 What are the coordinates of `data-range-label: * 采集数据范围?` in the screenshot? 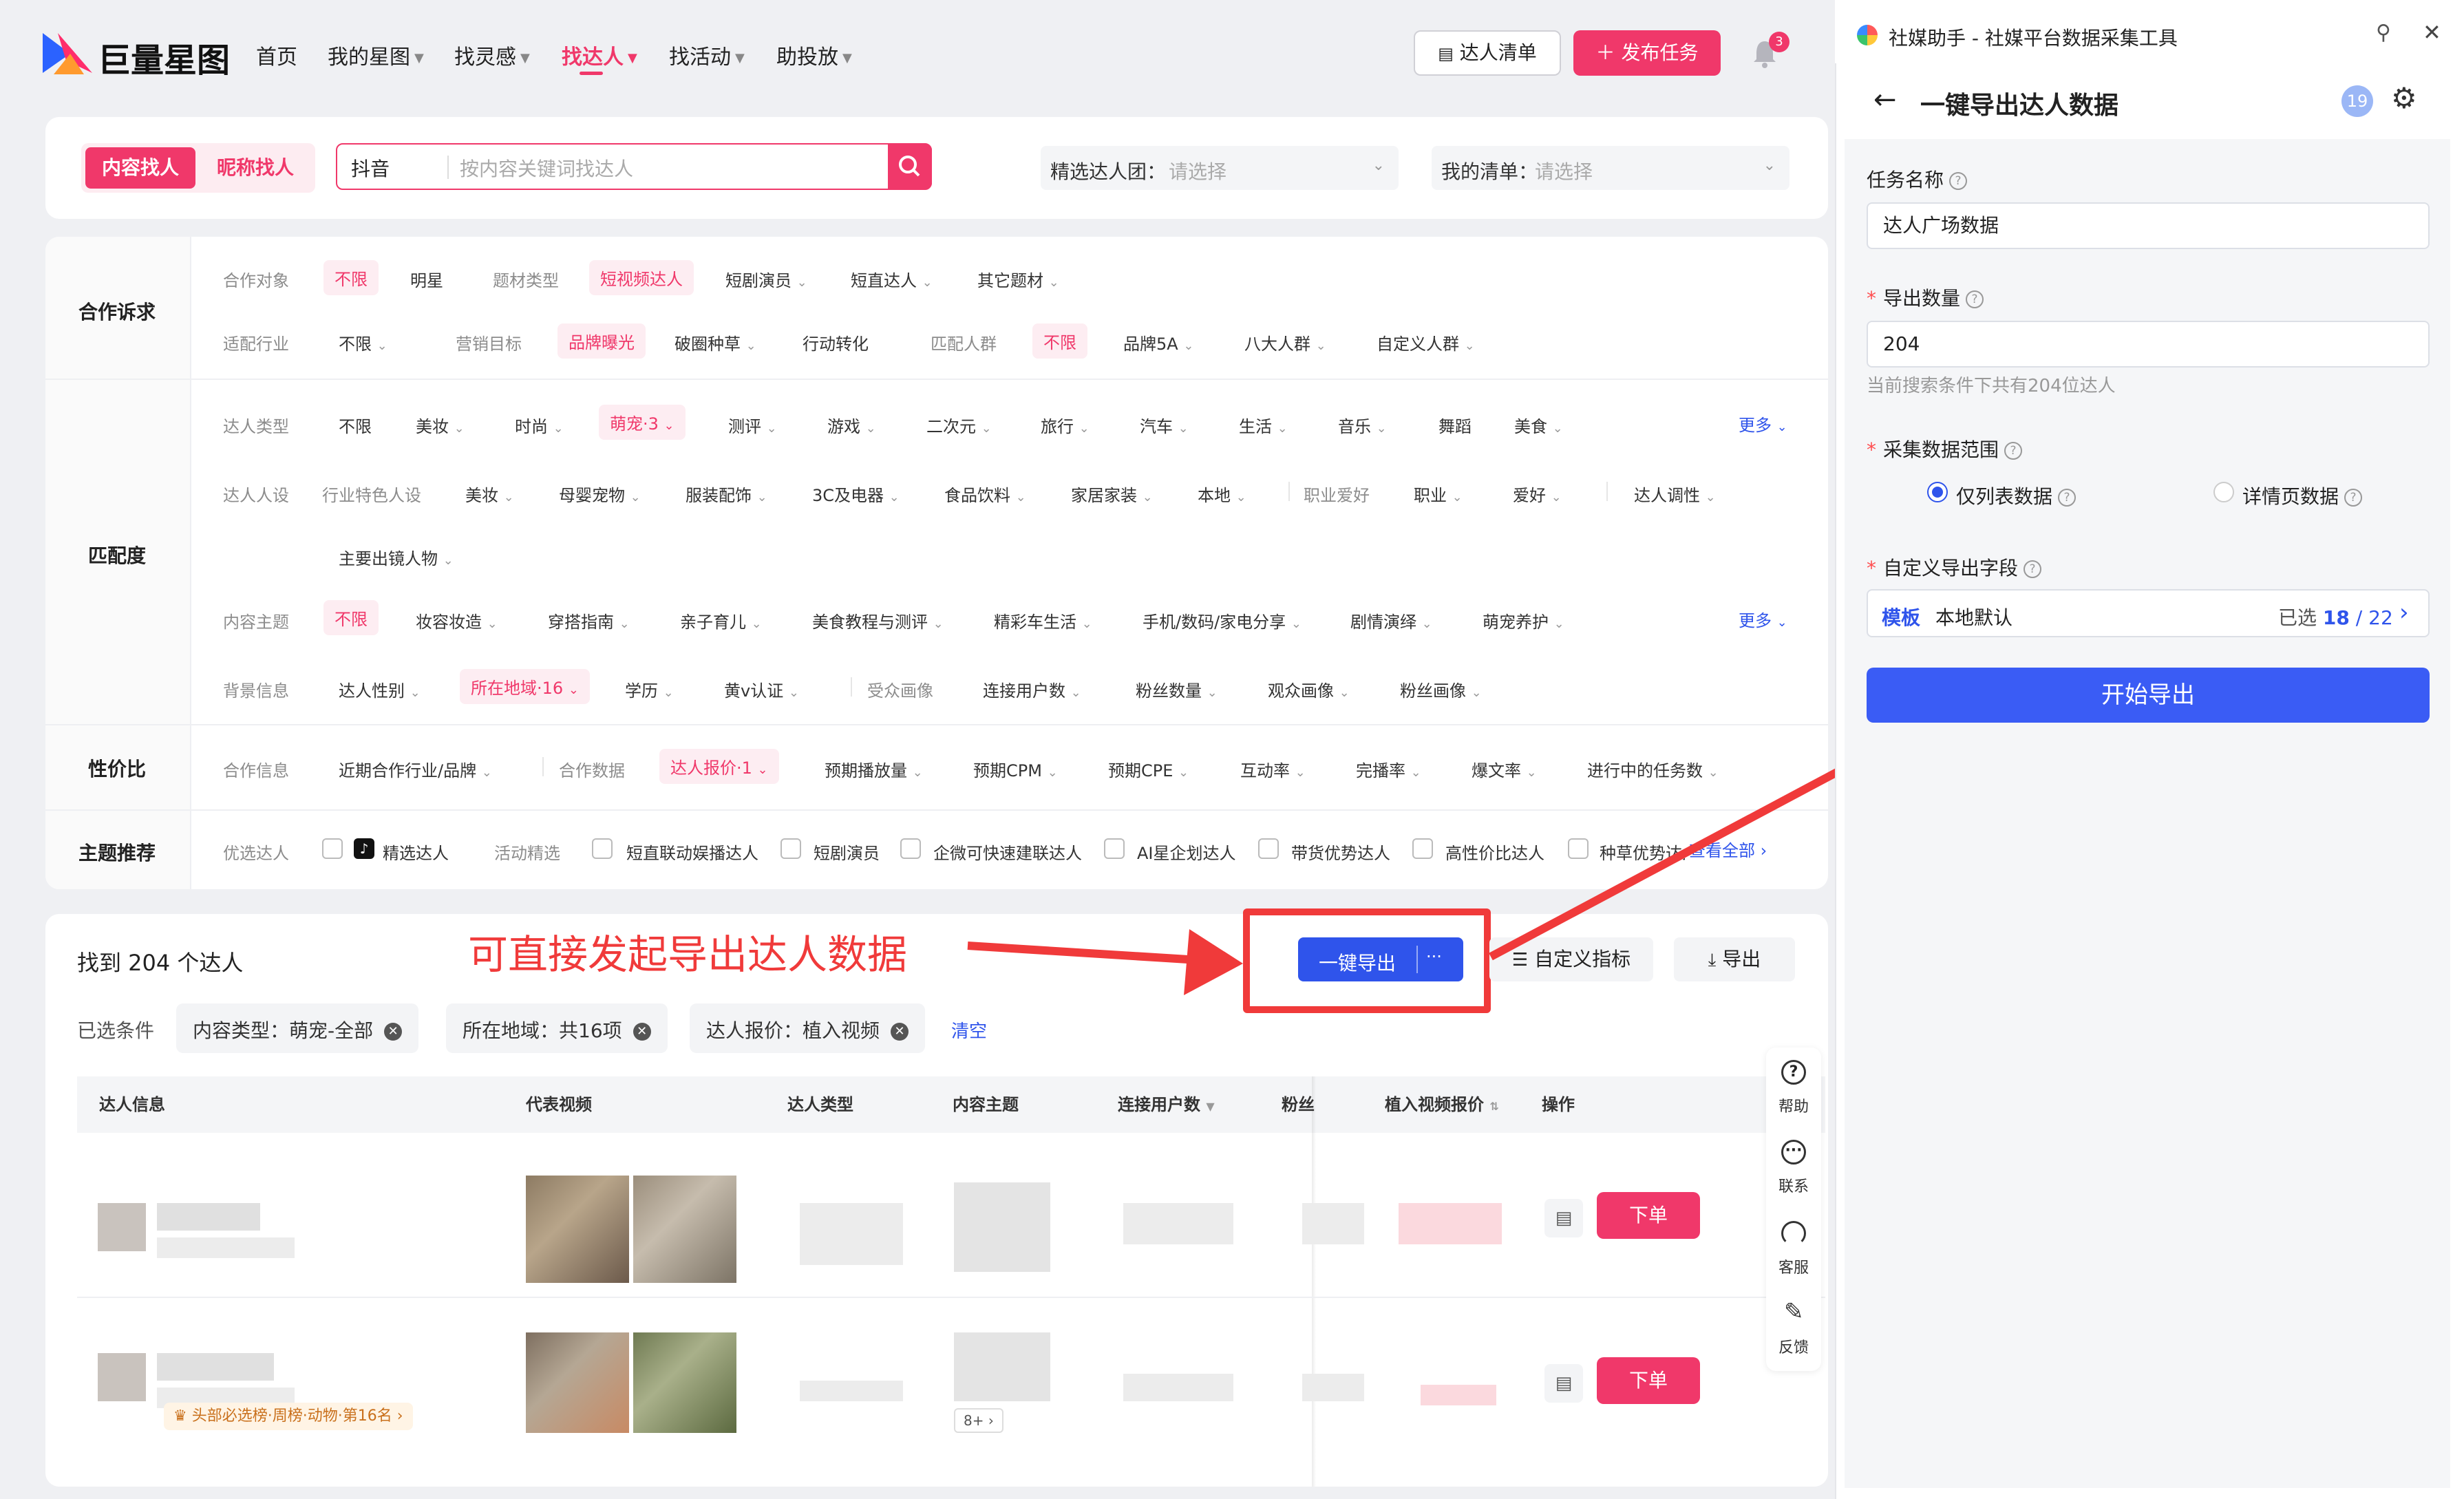 It's located at (1945, 449).